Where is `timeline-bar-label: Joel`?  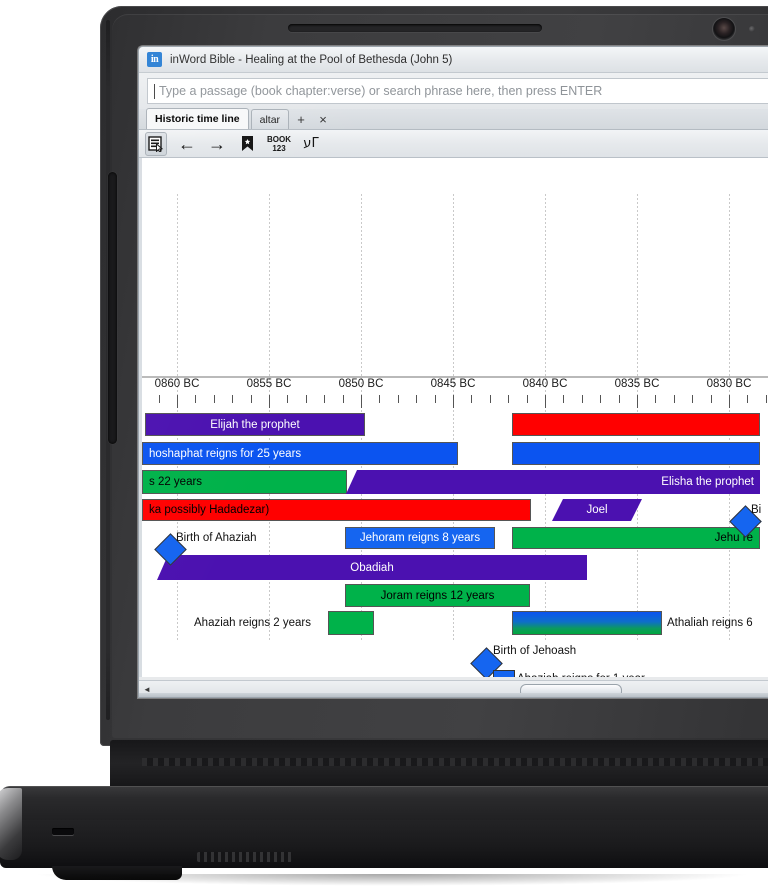
timeline-bar-label: Joel is located at coordinates (597, 510).